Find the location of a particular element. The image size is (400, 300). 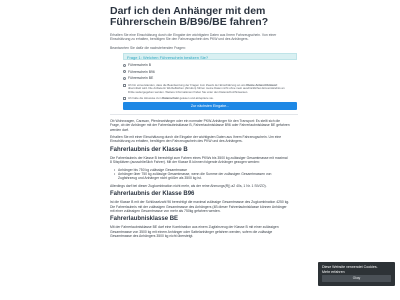

privacy-suffix: gelesen und akzeptiere sie. is located at coordinates (196, 97).